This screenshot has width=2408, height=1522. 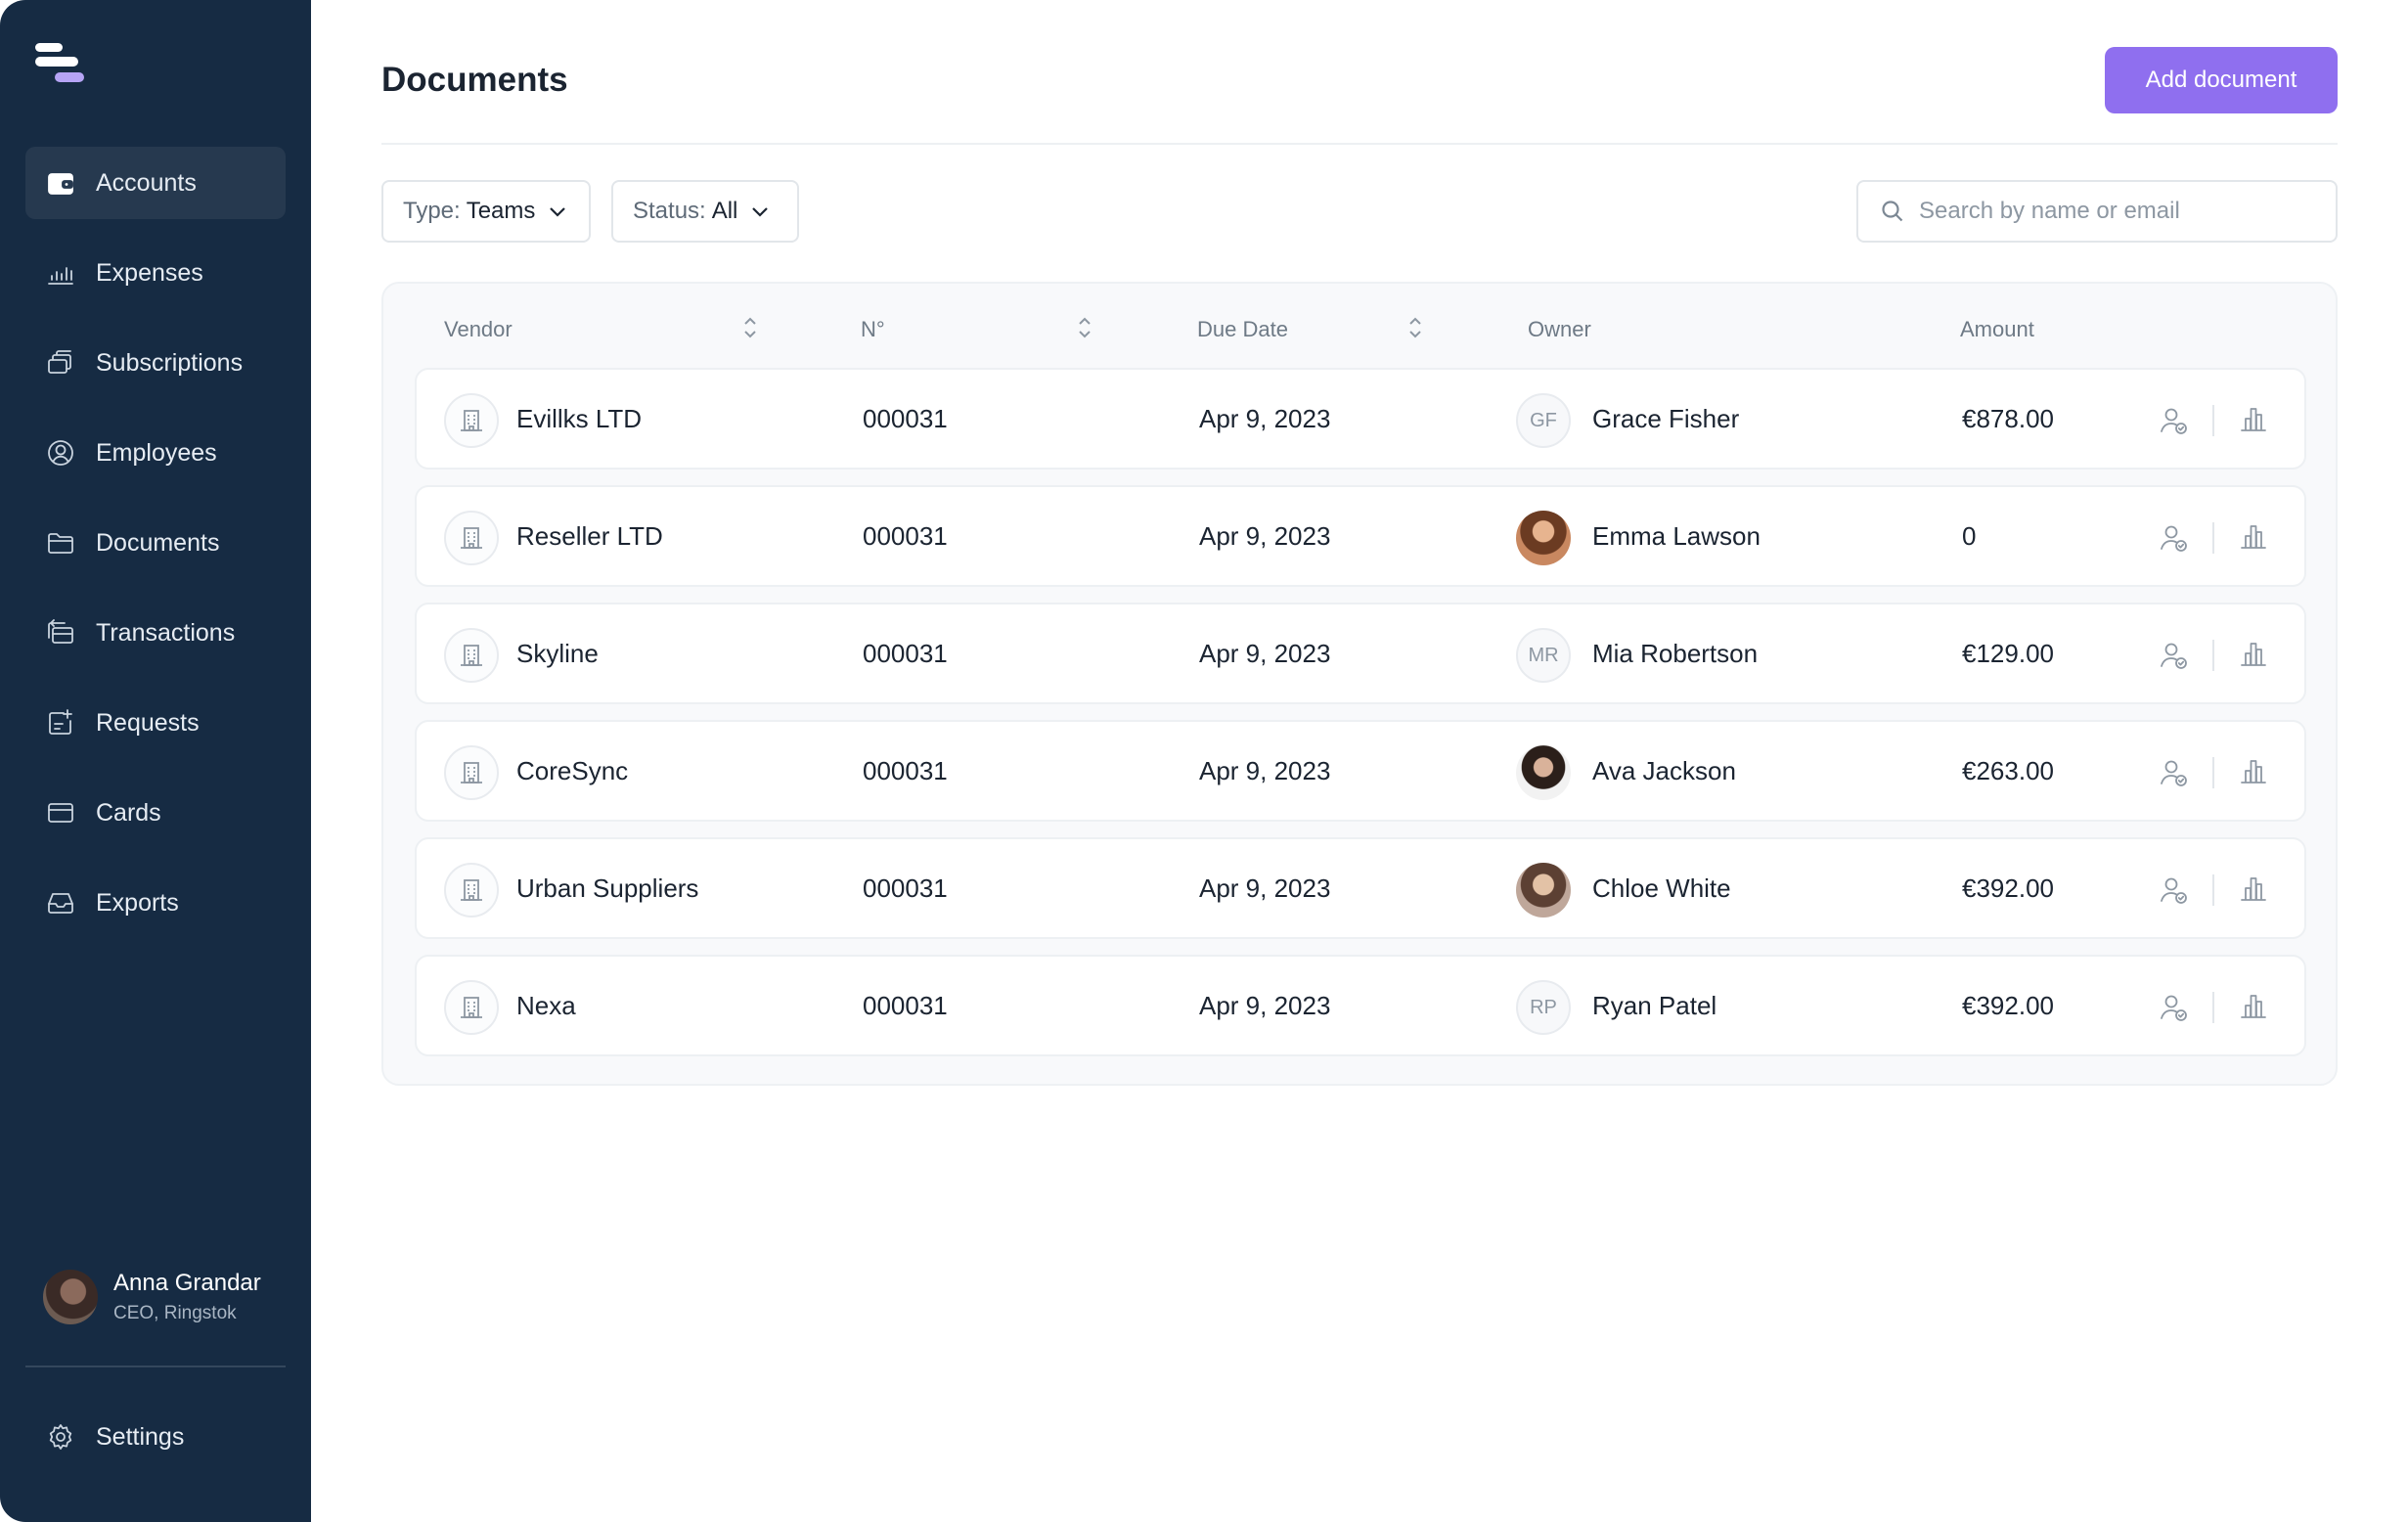 What do you see at coordinates (501, 211) in the screenshot?
I see `type-filter-value: Teams` at bounding box center [501, 211].